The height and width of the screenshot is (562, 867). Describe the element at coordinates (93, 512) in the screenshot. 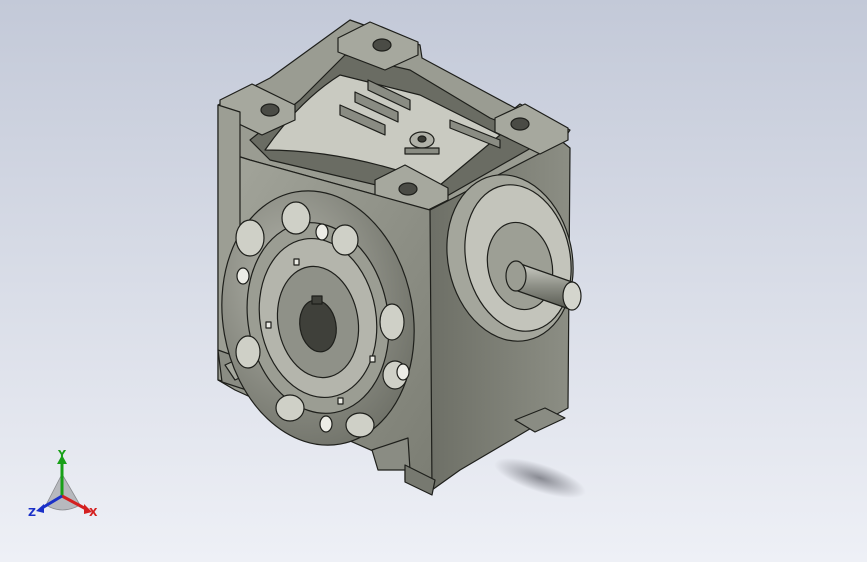

I see `triad-x-label: X` at that location.